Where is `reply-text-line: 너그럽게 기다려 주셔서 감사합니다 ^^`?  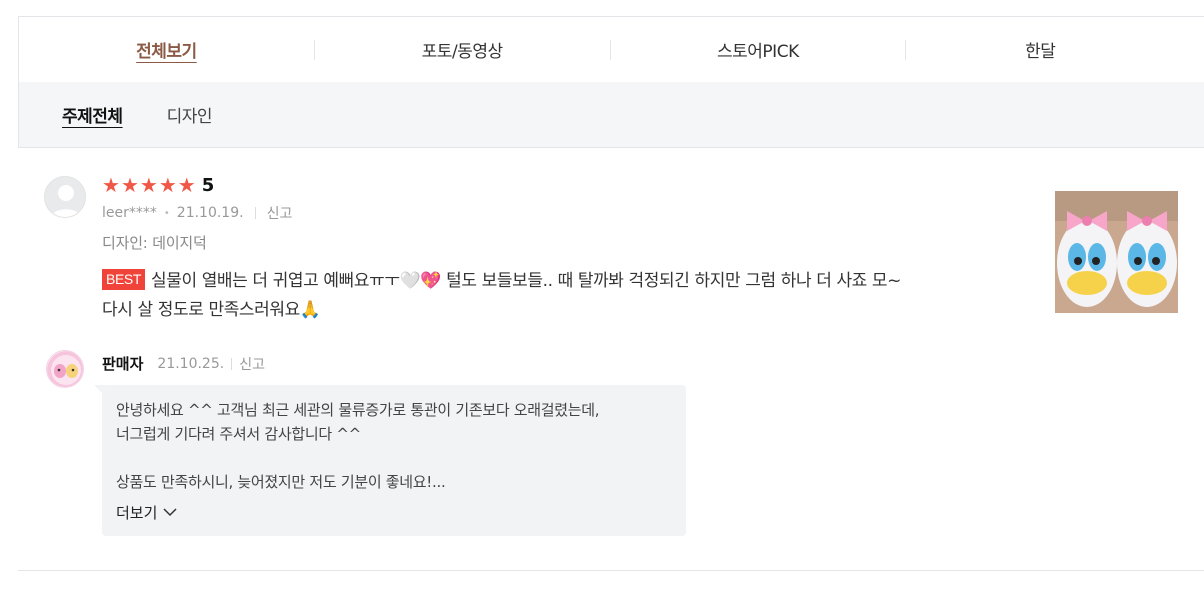
reply-text-line: 너그럽게 기다려 주셔서 감사합니다 ^^ is located at coordinates (238, 434).